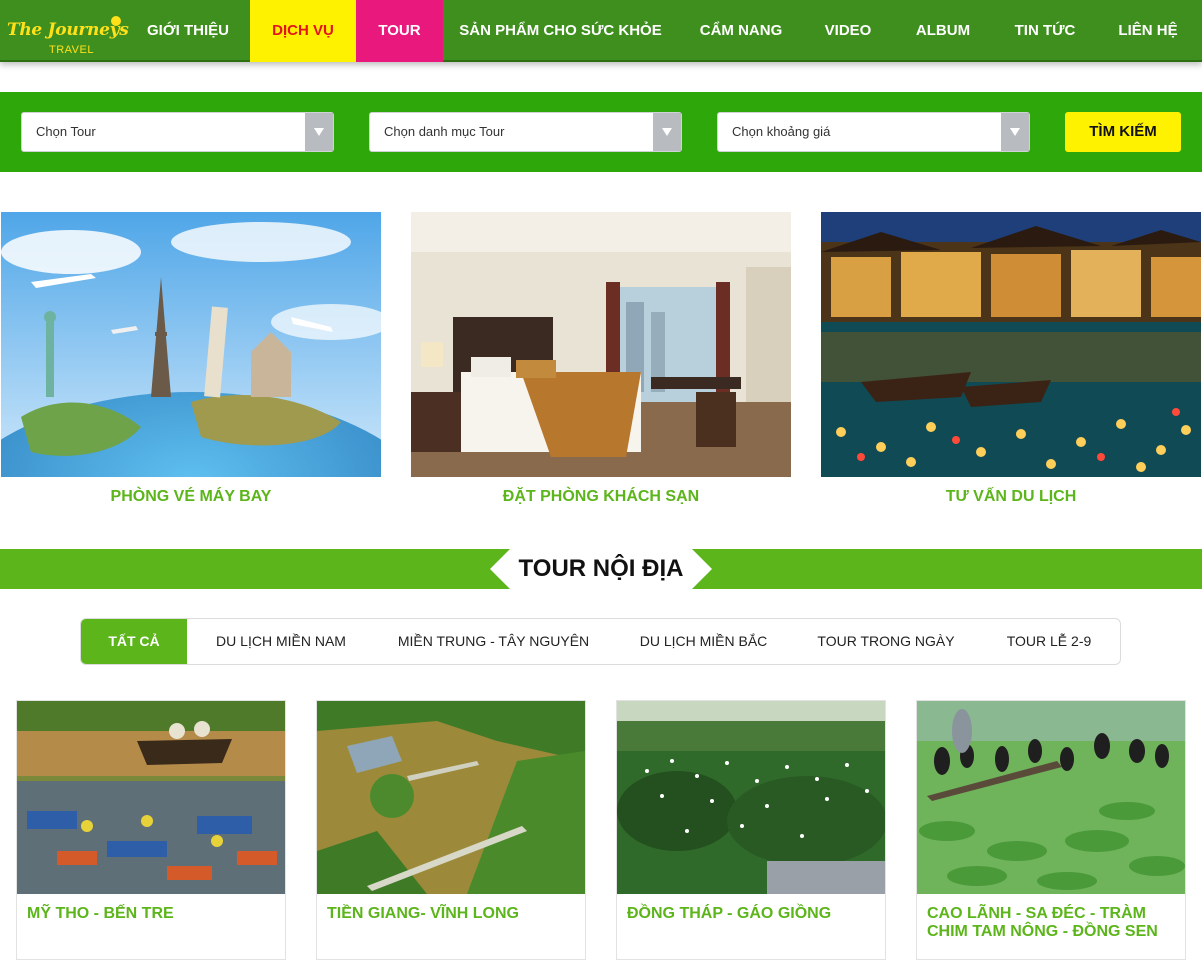 The image size is (1202, 960). I want to click on world-landmarks-image, so click(191, 344).